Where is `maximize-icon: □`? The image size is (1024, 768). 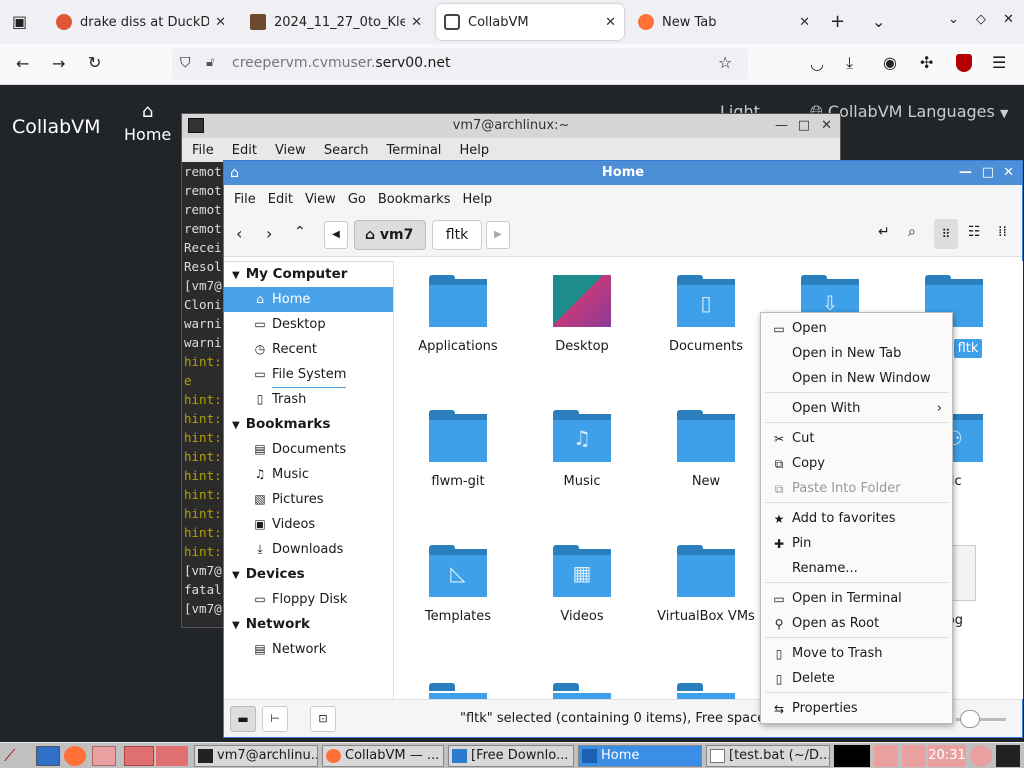 maximize-icon: □ is located at coordinates (988, 173).